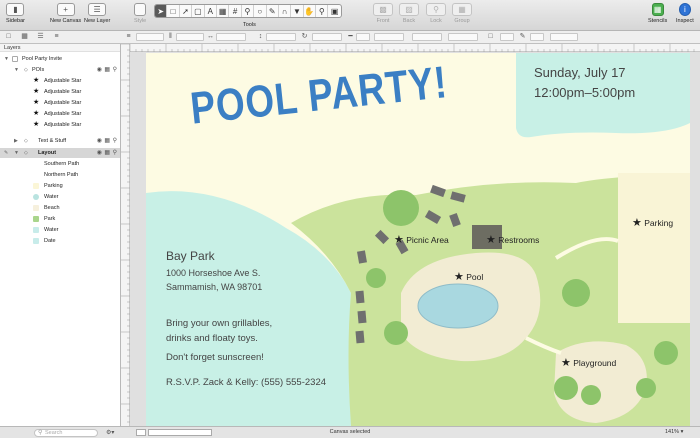 This screenshot has width=700, height=438. I want to click on text-tool-icon: A, so click(211, 11).